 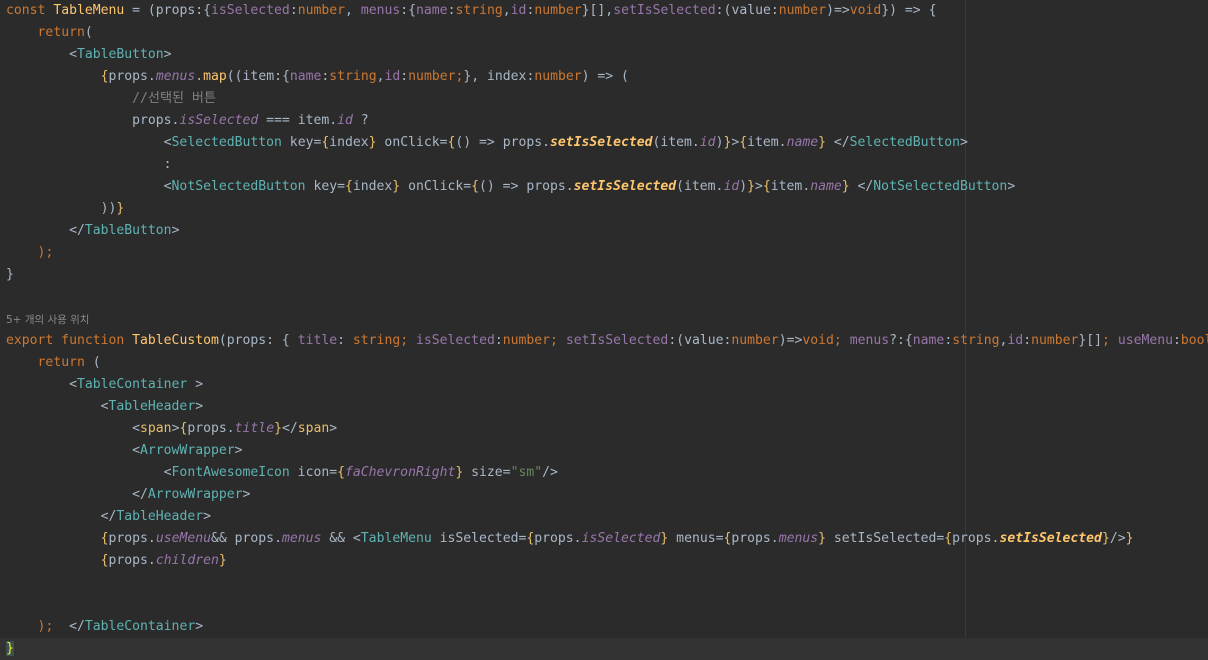 I want to click on code-token: NotSelectedButton, so click(x=940, y=186).